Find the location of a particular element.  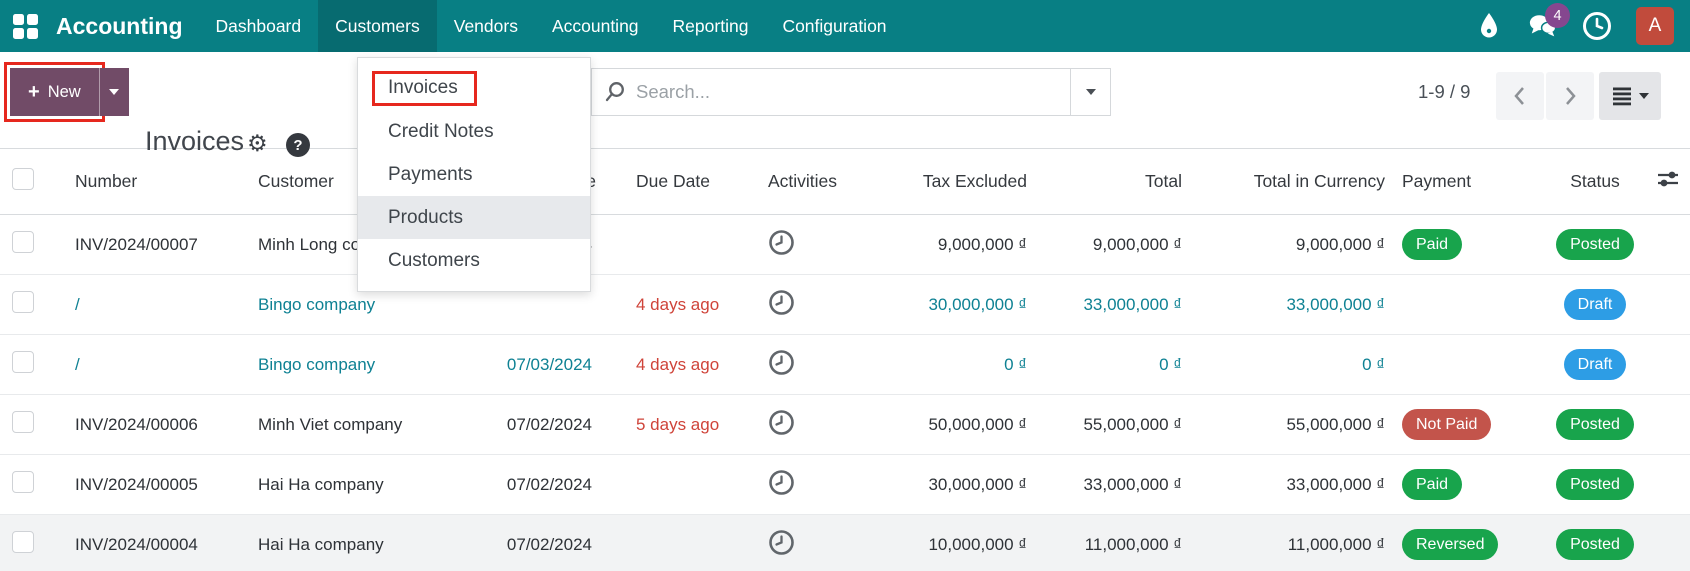

help-icon: ? is located at coordinates (298, 145).